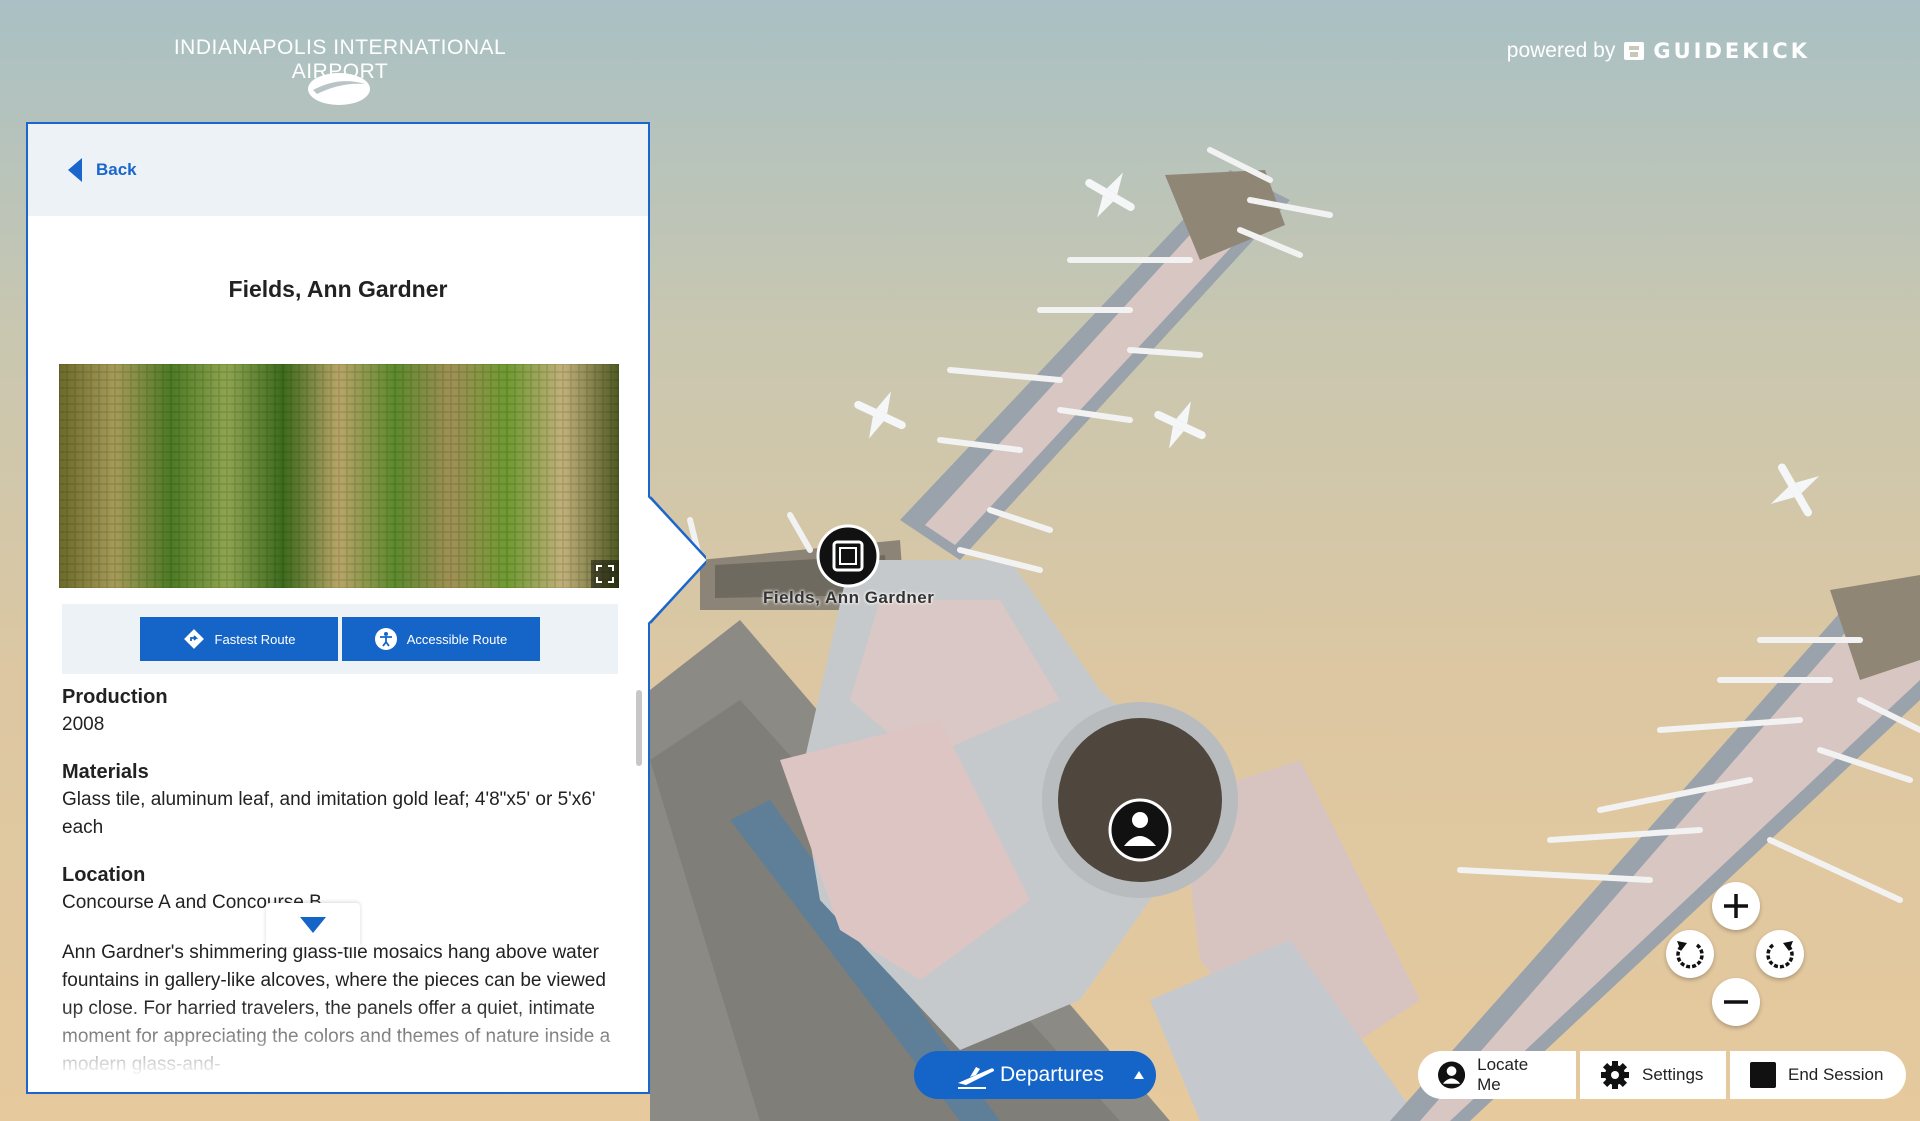 The width and height of the screenshot is (1920, 1121). What do you see at coordinates (1052, 1074) in the screenshot?
I see `departures-label: Departures` at bounding box center [1052, 1074].